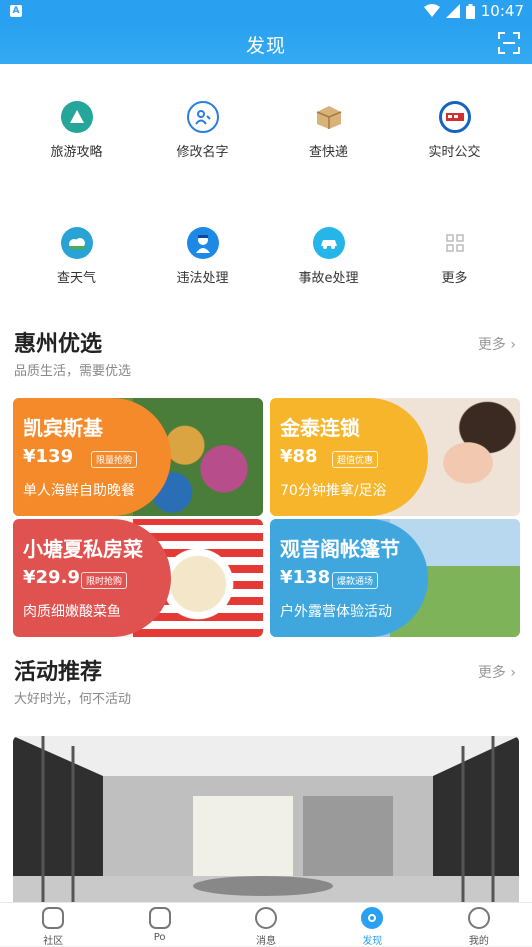 The image size is (532, 947). What do you see at coordinates (478, 941) in the screenshot?
I see `tab-label: 我的` at bounding box center [478, 941].